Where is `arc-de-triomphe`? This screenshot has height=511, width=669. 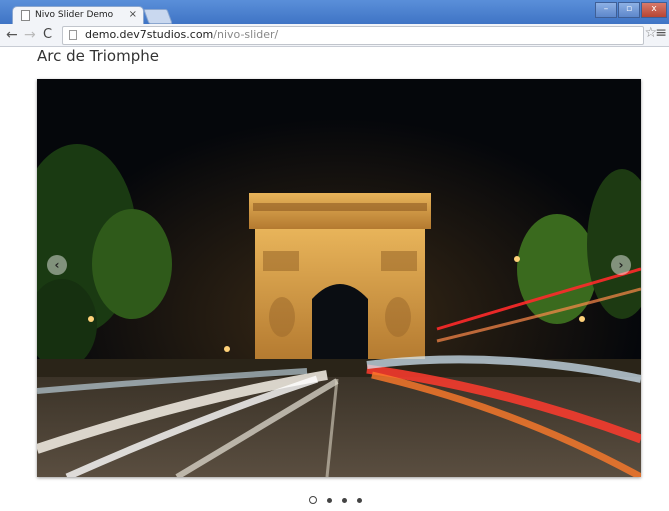
arc-de-triomphe is located at coordinates (340, 277).